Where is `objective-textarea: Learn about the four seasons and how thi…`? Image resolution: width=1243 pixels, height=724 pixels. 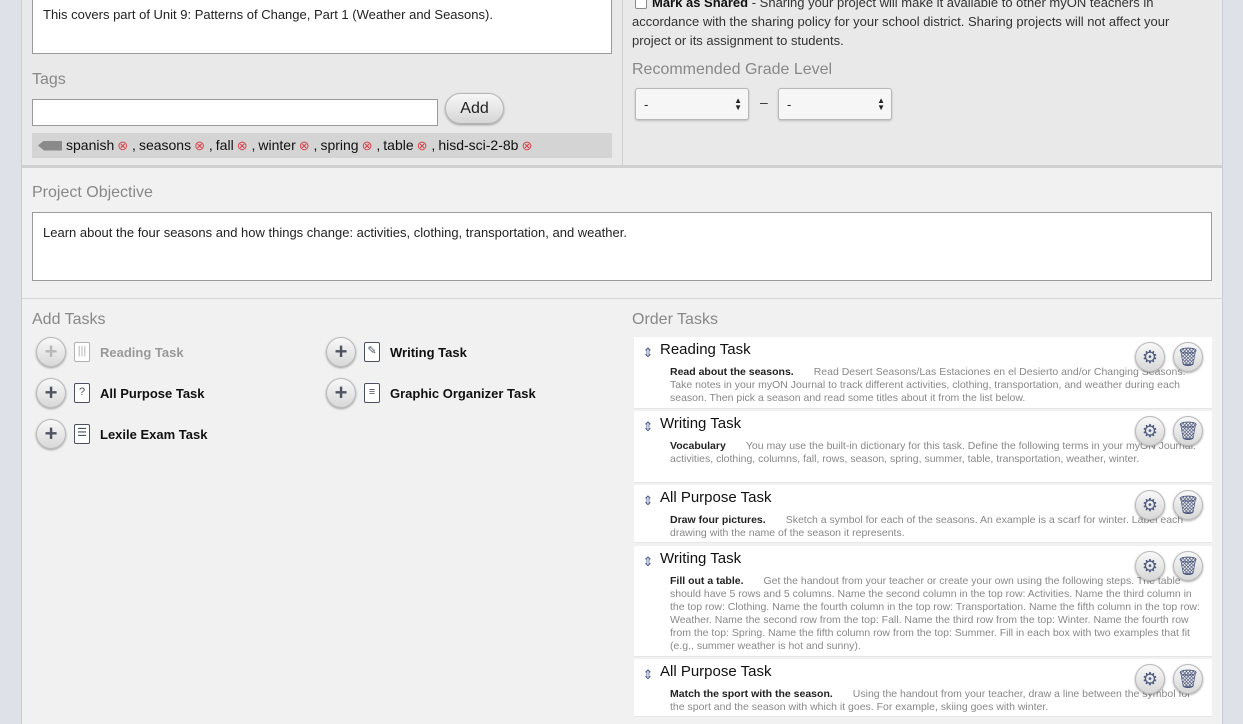 objective-textarea: Learn about the four seasons and how thi… is located at coordinates (622, 246).